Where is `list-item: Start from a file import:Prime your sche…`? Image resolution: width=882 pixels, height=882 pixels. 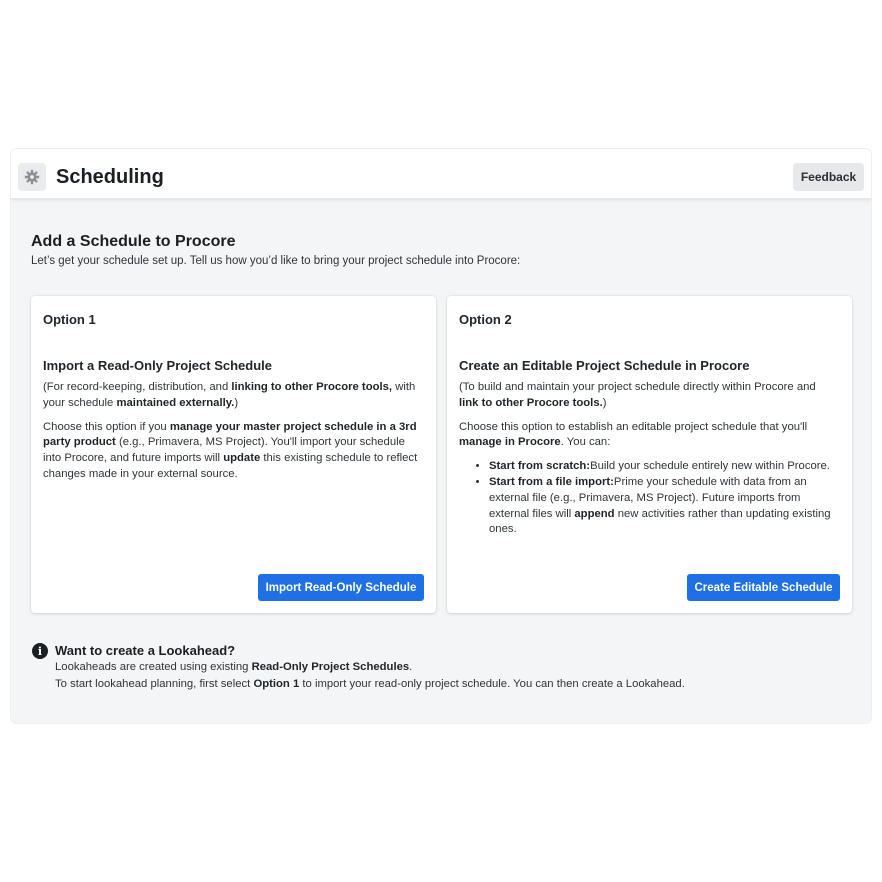
list-item: Start from a file import:Prime your sche… is located at coordinates (663, 506).